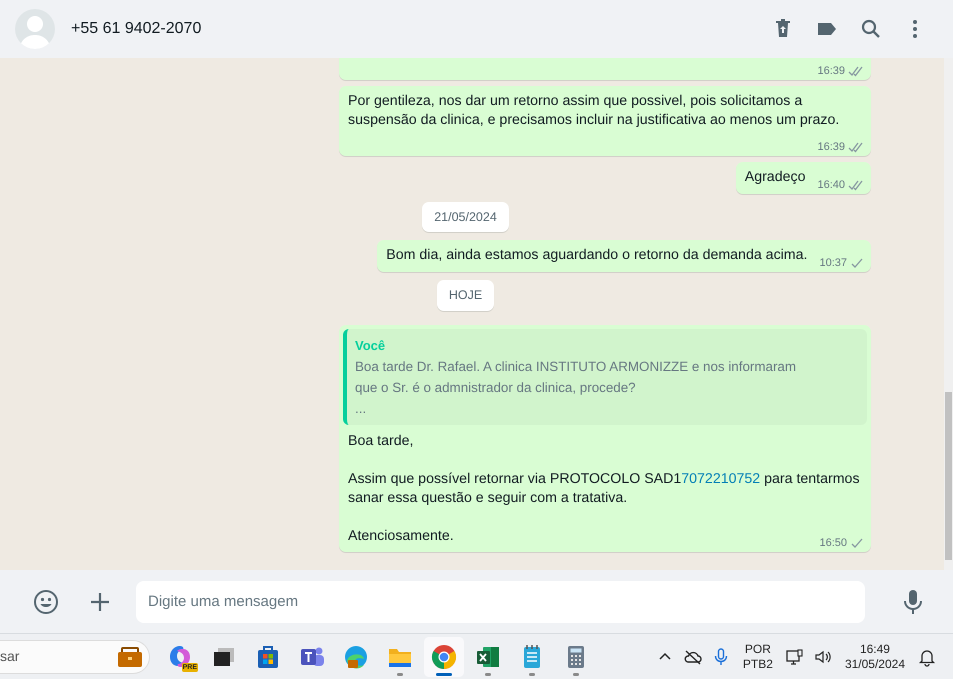  Describe the element at coordinates (757, 664) in the screenshot. I see `language-indicator: PTB2` at that location.